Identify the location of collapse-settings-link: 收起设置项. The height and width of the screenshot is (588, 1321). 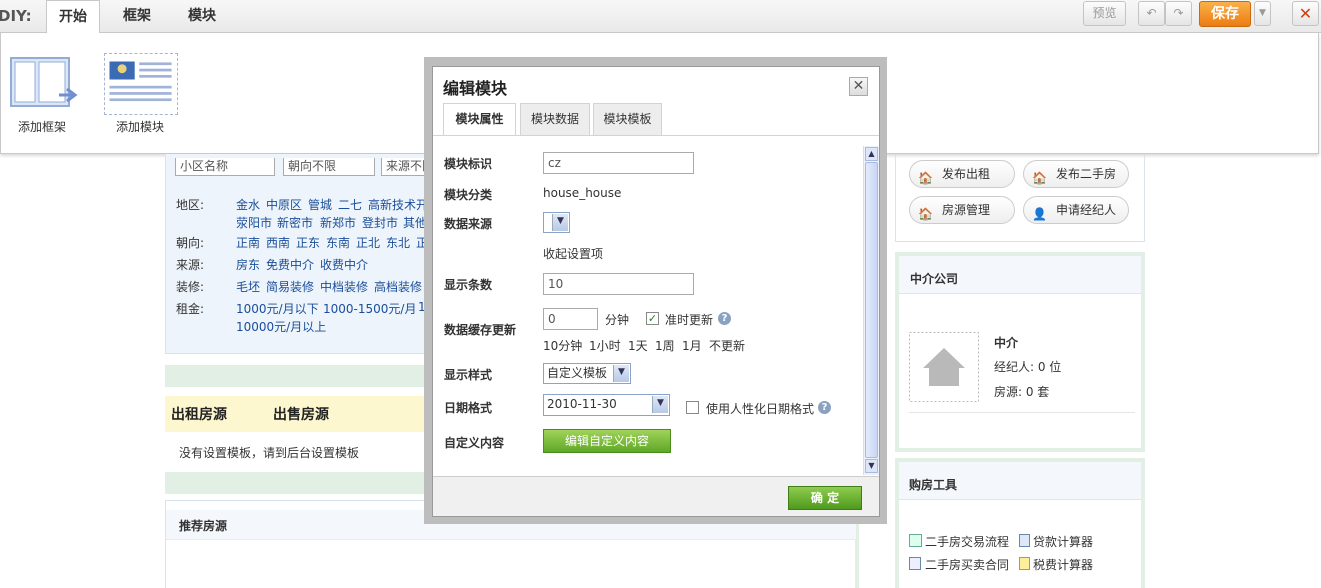
(573, 253).